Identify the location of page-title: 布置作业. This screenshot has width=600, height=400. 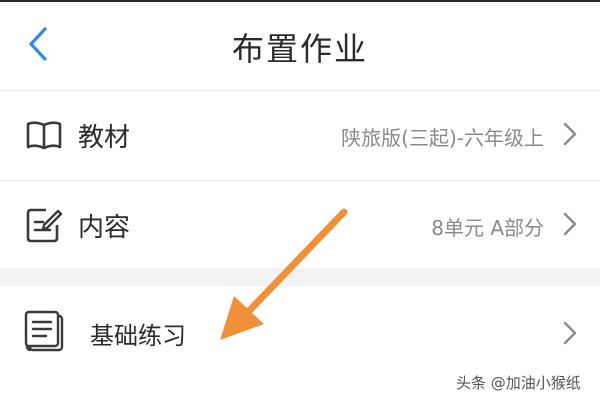
(299, 49).